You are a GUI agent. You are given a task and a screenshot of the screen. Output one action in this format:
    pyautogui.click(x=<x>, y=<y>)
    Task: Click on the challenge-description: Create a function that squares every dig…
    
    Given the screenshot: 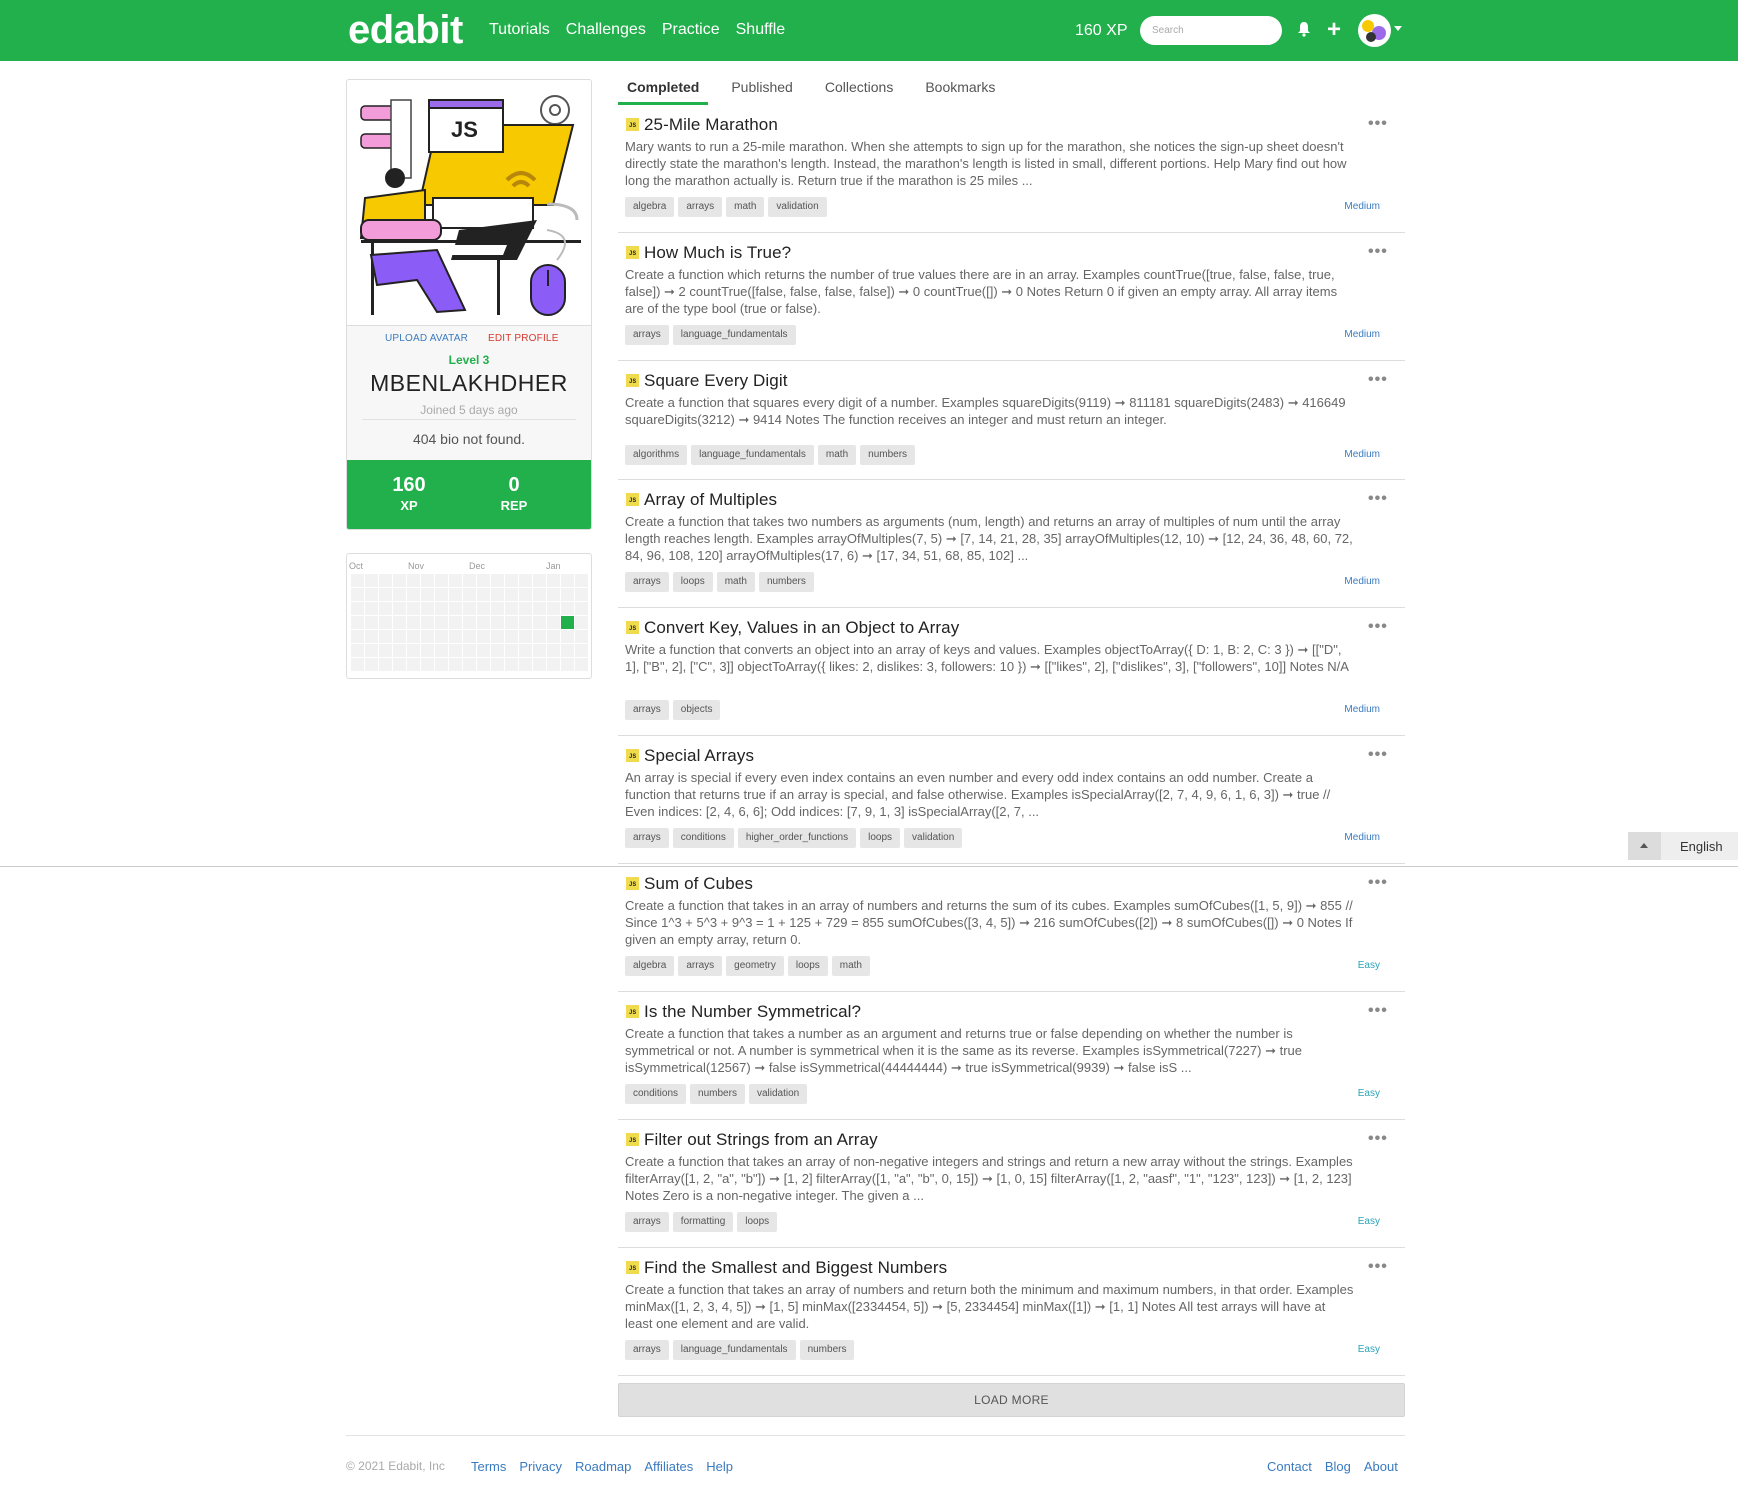 What is the action you would take?
    pyautogui.click(x=985, y=411)
    